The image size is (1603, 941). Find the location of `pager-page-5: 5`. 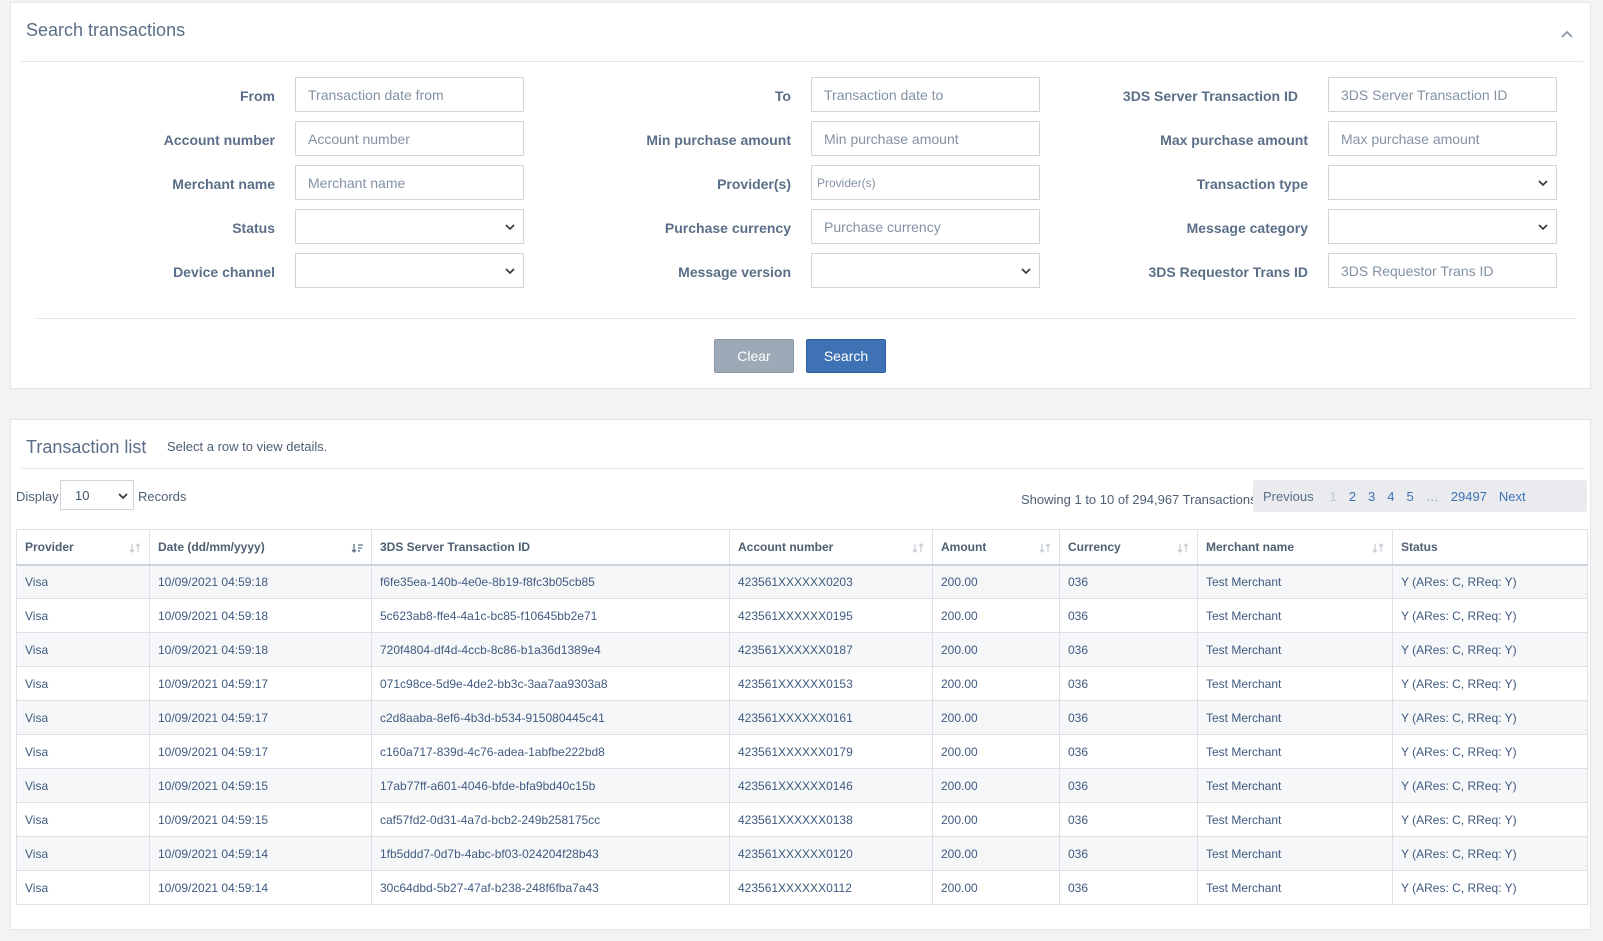

pager-page-5: 5 is located at coordinates (1410, 496).